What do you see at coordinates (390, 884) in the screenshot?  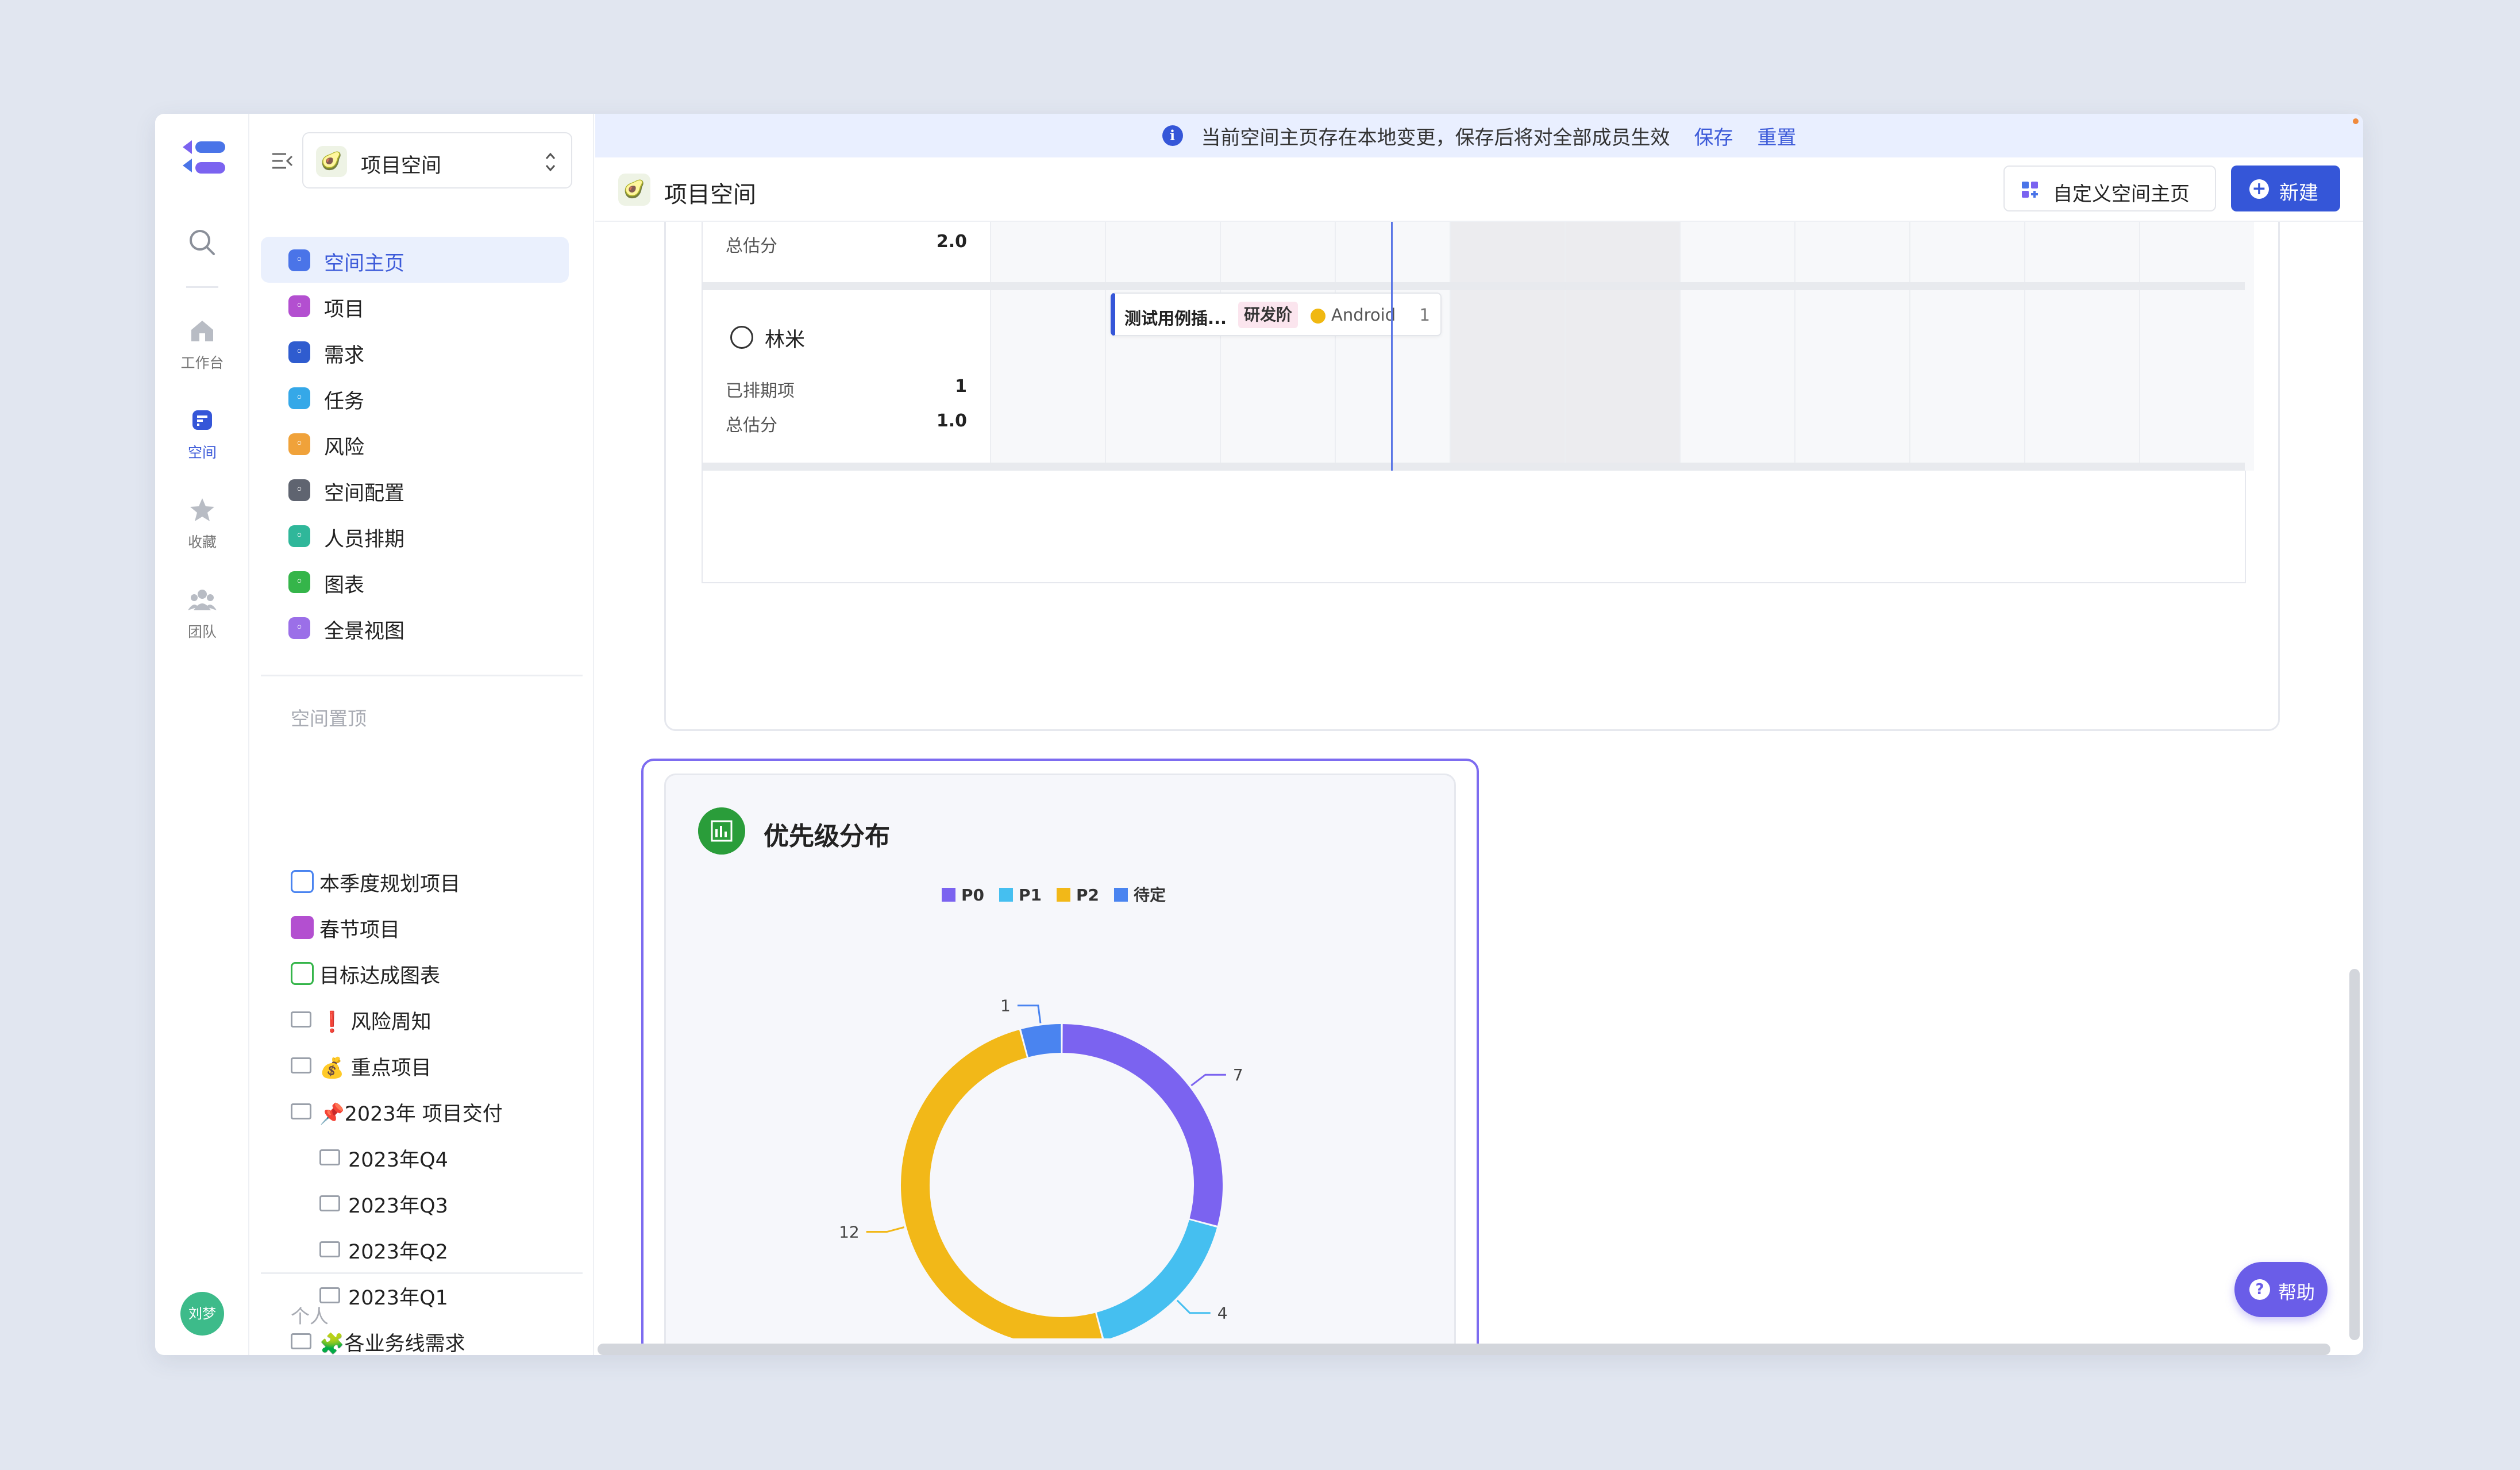 I see `pinned-item-label: 本季度规划项目` at bounding box center [390, 884].